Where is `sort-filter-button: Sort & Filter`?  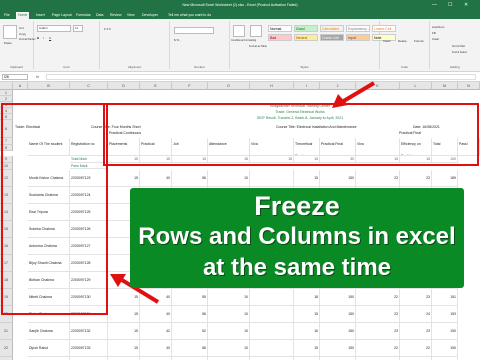 sort-filter-button: Sort & Filter is located at coordinates (458, 46).